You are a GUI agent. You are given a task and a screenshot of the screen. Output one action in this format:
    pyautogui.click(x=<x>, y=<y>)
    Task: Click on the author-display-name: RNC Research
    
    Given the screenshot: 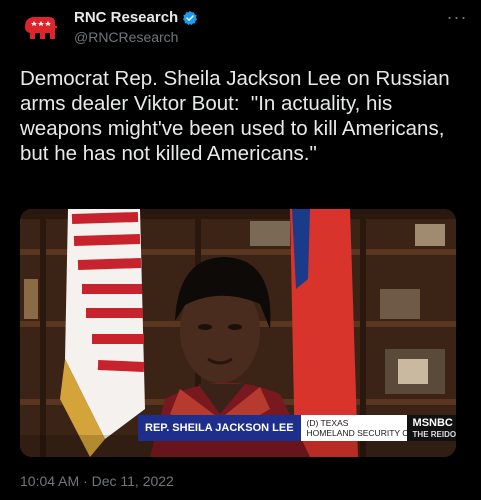 What is the action you would take?
    pyautogui.click(x=136, y=17)
    